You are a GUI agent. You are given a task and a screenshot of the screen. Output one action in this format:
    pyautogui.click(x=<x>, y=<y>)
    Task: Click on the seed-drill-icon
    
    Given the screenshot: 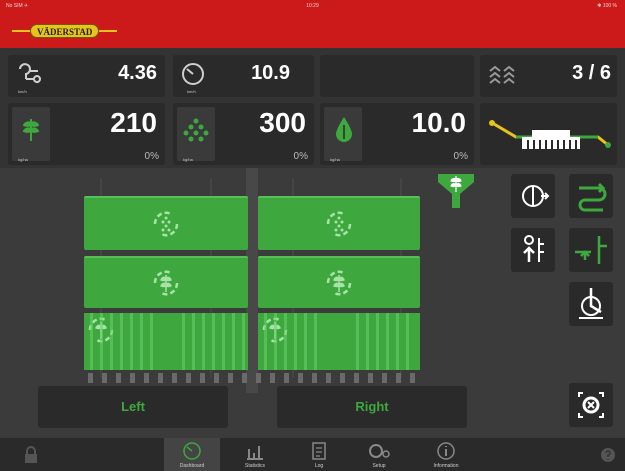 What is the action you would take?
    pyautogui.click(x=550, y=134)
    